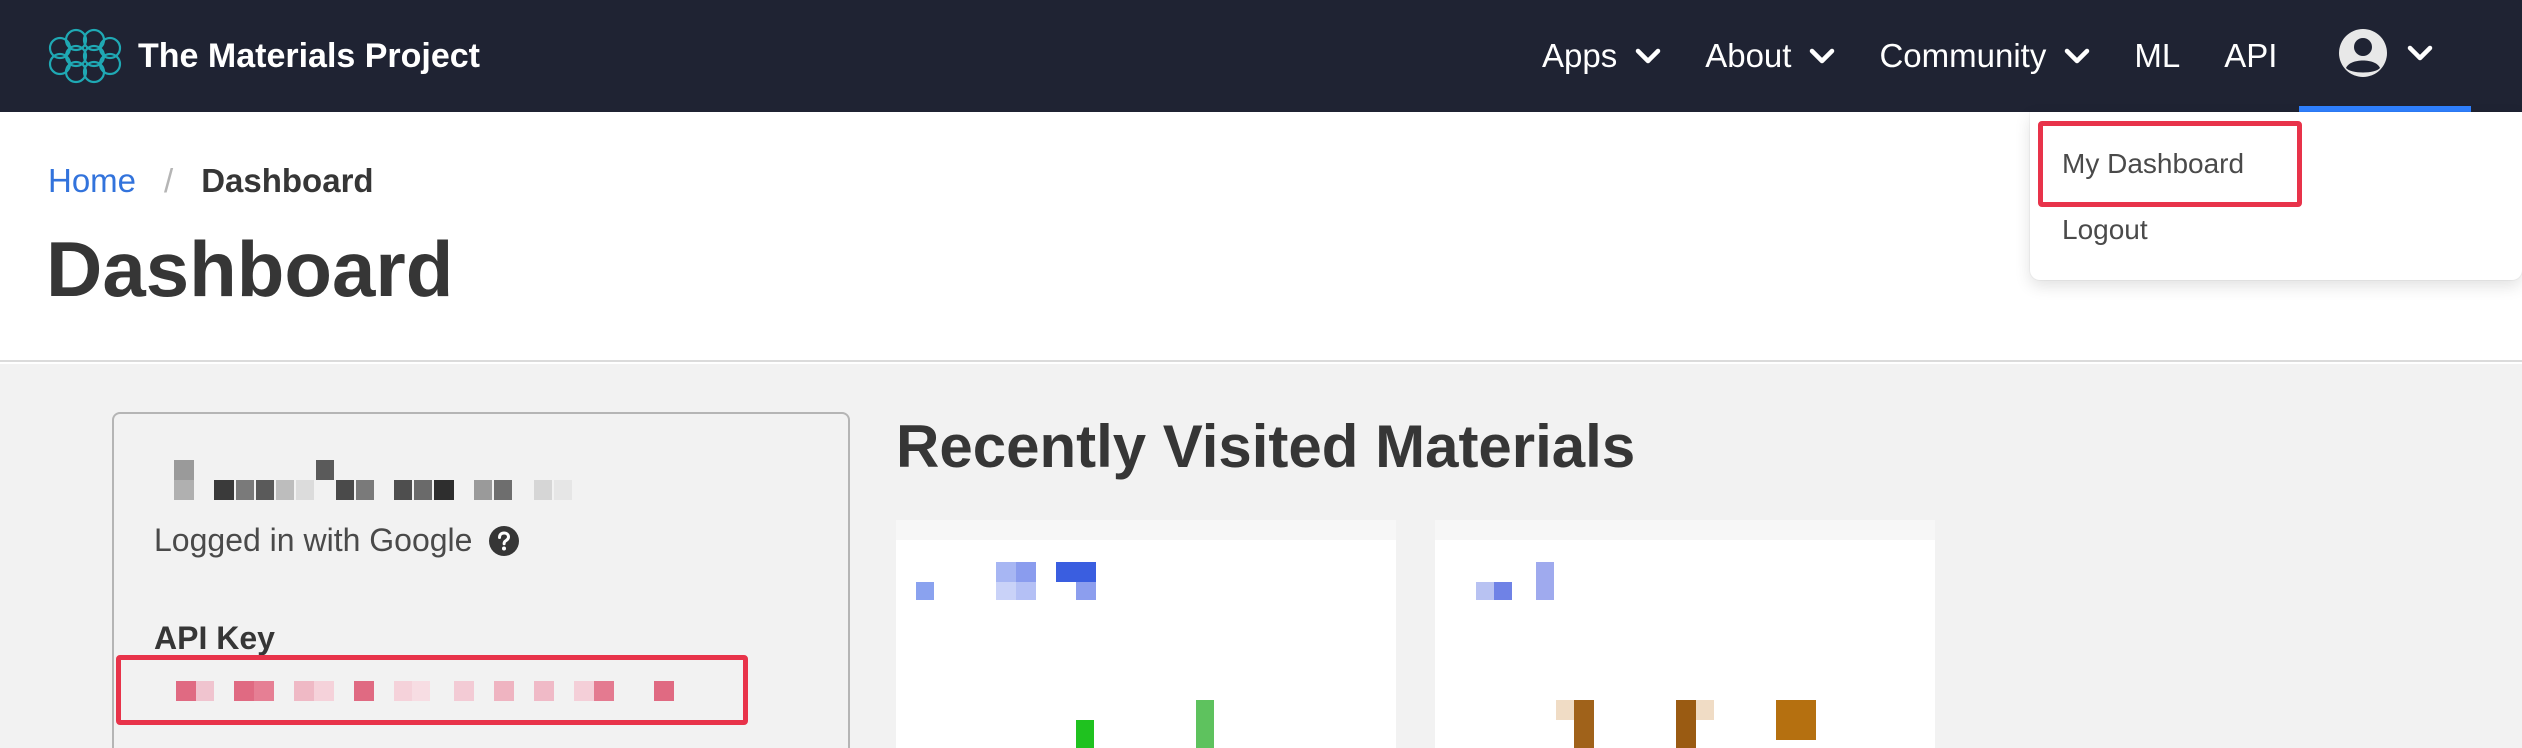 The image size is (2522, 748). What do you see at coordinates (2105, 230) in the screenshot?
I see `menu-item-logout: Logout` at bounding box center [2105, 230].